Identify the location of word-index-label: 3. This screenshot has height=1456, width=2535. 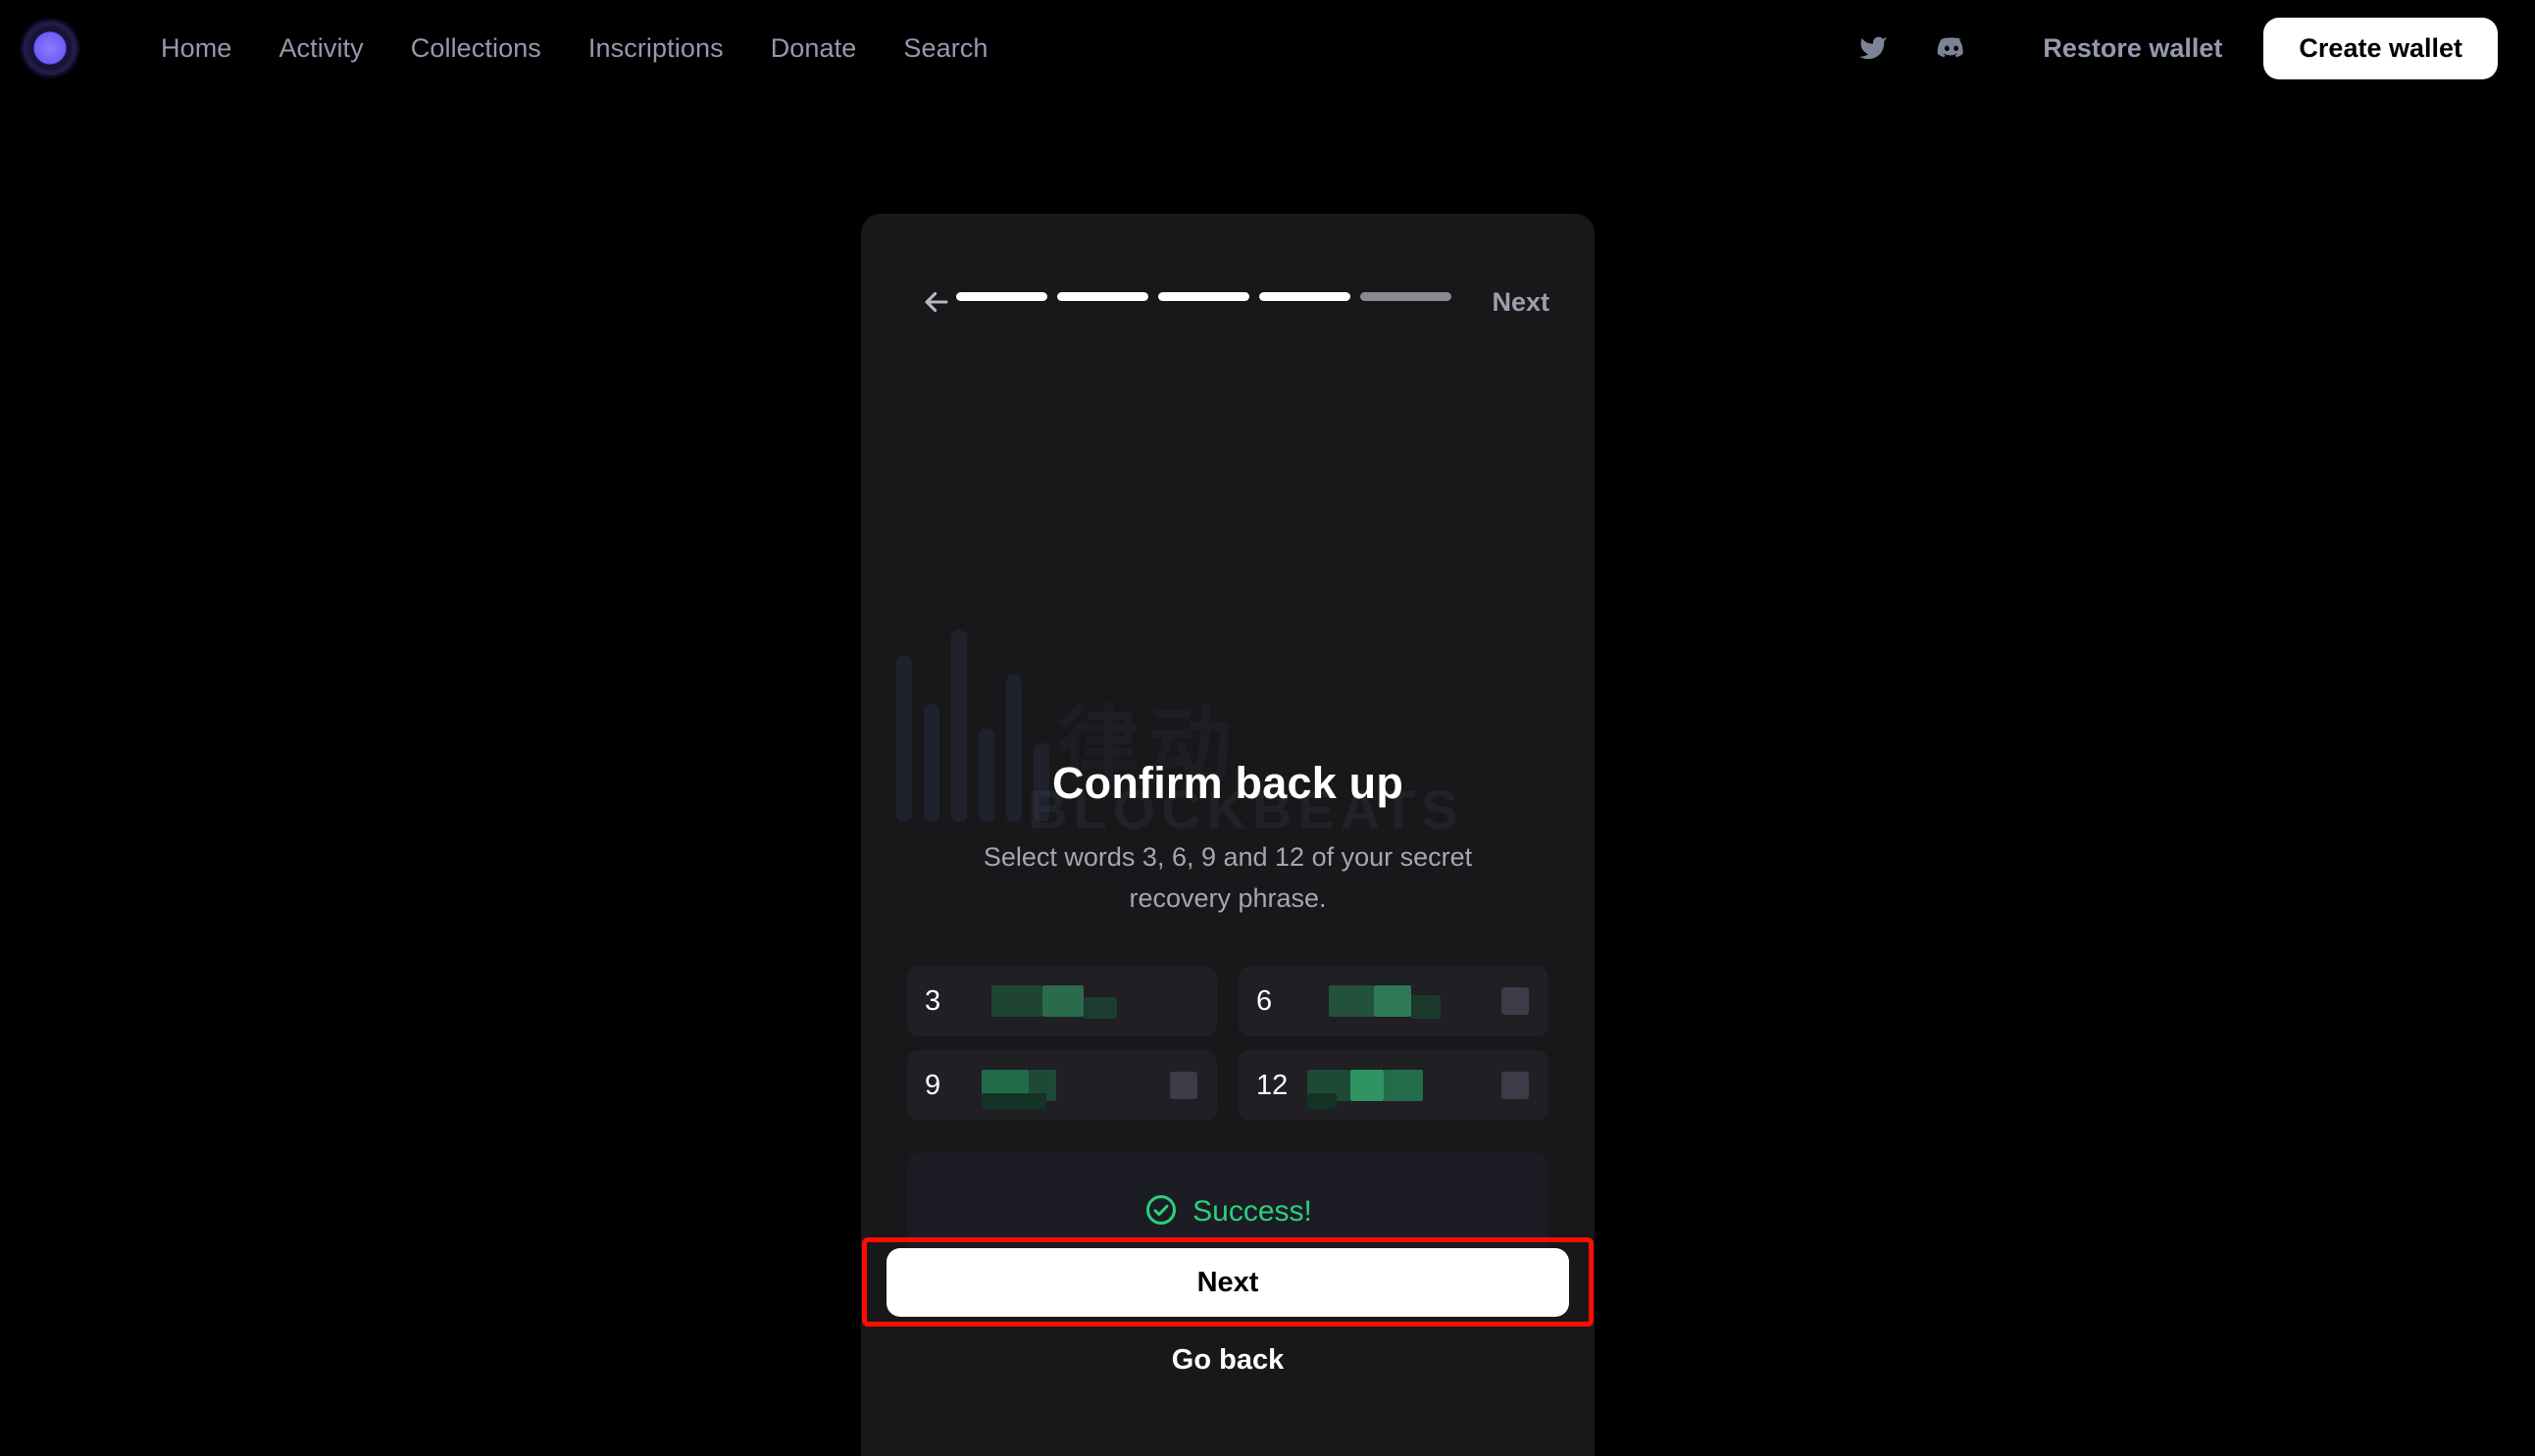
(933, 1000).